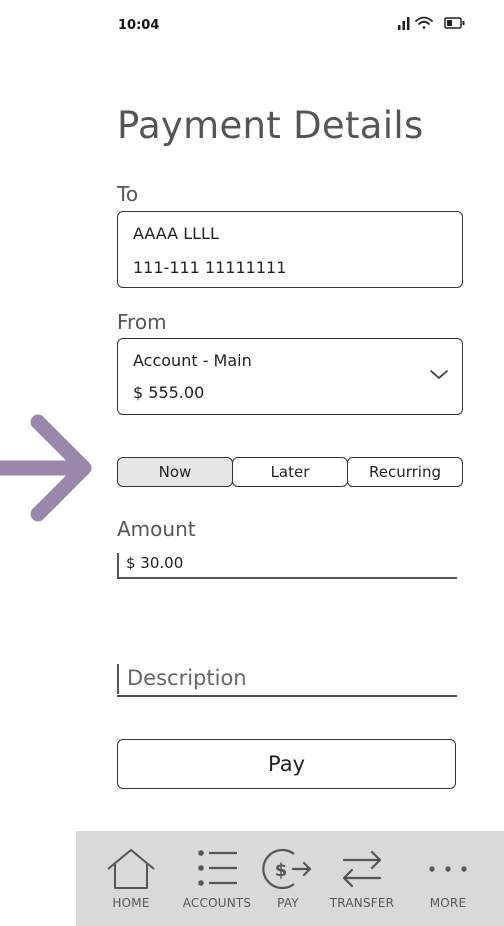  Describe the element at coordinates (118, 565) in the screenshot. I see `amount-caret` at that location.